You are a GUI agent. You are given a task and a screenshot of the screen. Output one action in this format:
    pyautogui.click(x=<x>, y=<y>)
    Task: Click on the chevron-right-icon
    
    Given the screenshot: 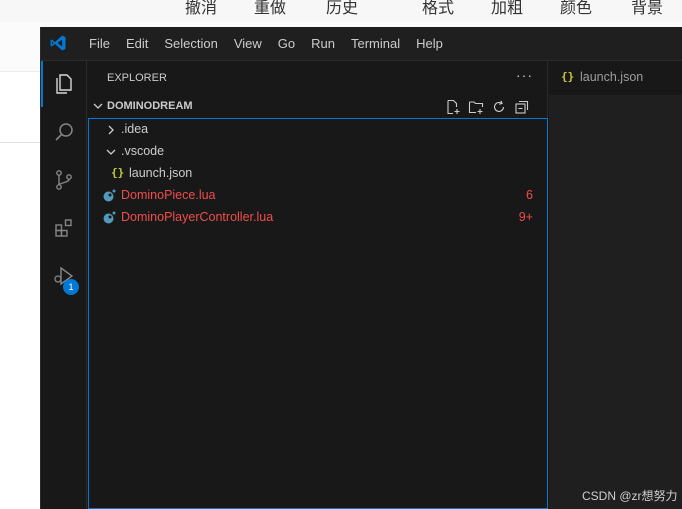 What is the action you would take?
    pyautogui.click(x=111, y=130)
    